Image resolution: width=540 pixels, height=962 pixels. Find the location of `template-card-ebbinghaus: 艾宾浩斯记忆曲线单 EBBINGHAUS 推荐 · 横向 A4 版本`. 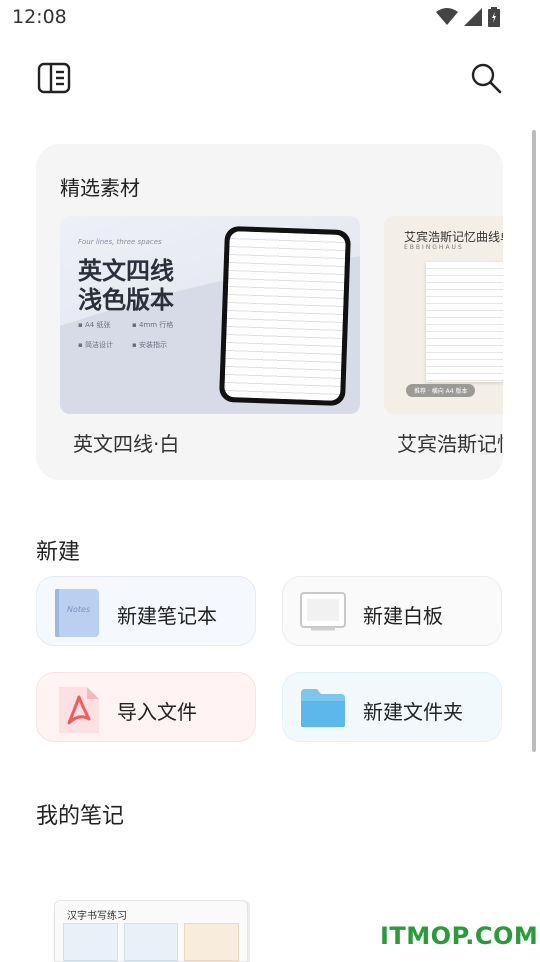

template-card-ebbinghaus: 艾宾浩斯记忆曲线单 EBBINGHAUS 推荐 · 横向 A4 版本 is located at coordinates (443, 315).